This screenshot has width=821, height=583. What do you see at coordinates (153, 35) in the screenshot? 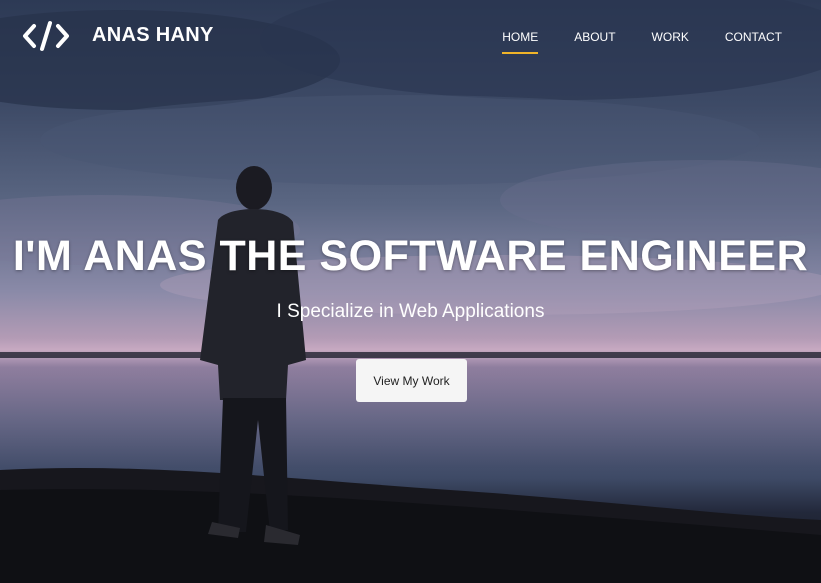
I see `brand-name: ANAS HANY` at bounding box center [153, 35].